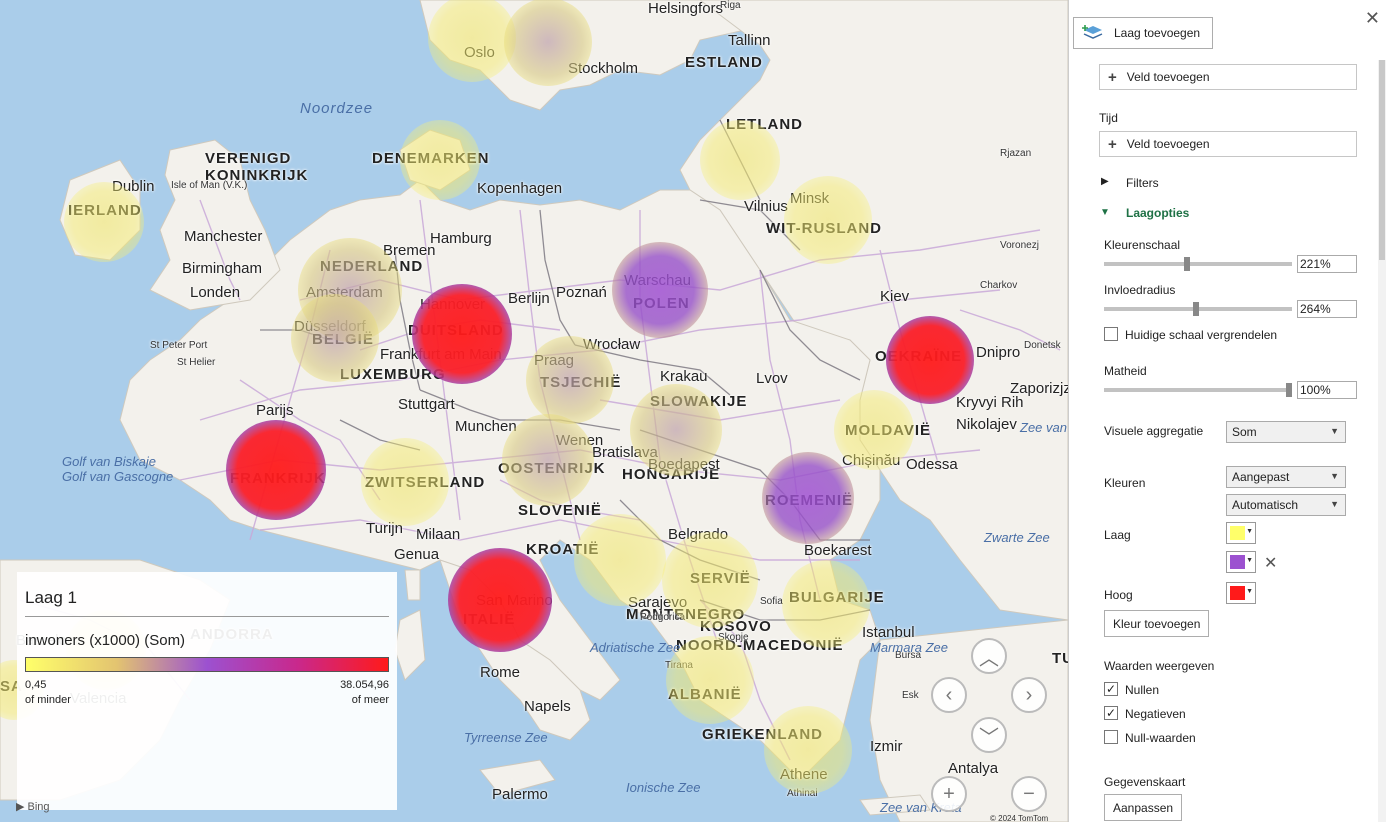 This screenshot has width=1386, height=822. I want to click on low-color-chip, so click(1237, 533).